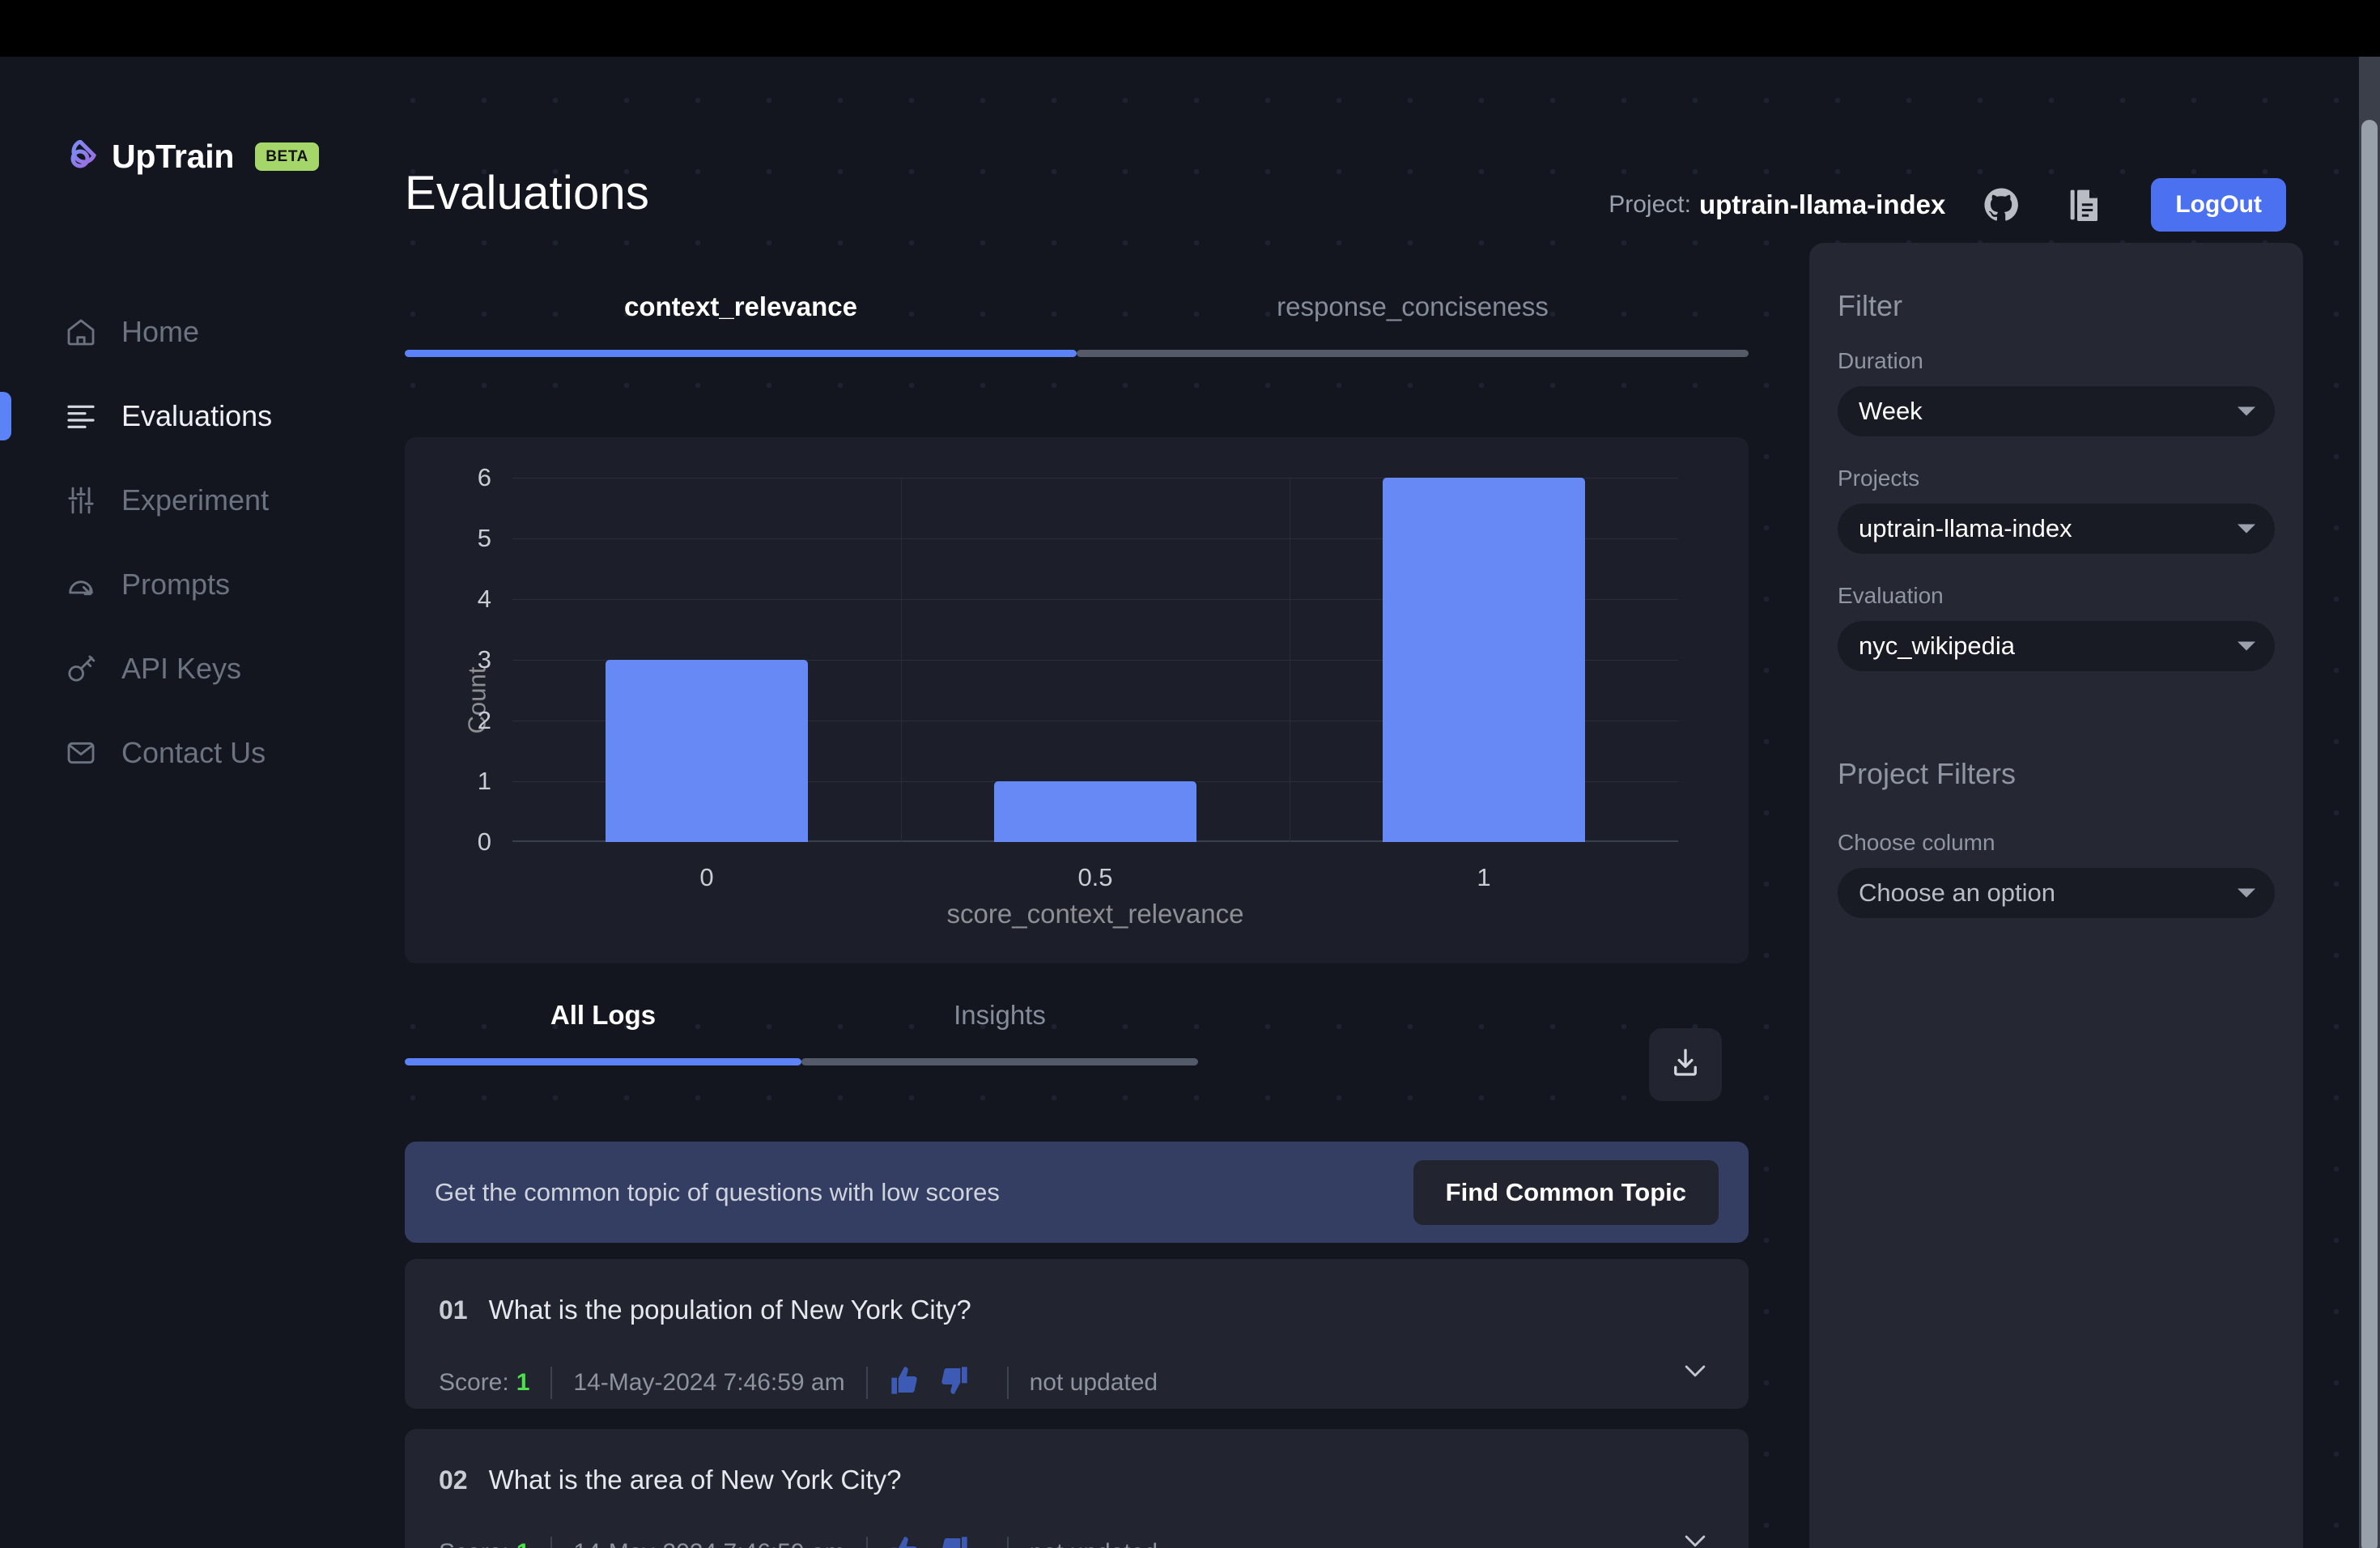 Image resolution: width=2380 pixels, height=1548 pixels. What do you see at coordinates (1880, 360) in the screenshot?
I see `duration-label: Duration` at bounding box center [1880, 360].